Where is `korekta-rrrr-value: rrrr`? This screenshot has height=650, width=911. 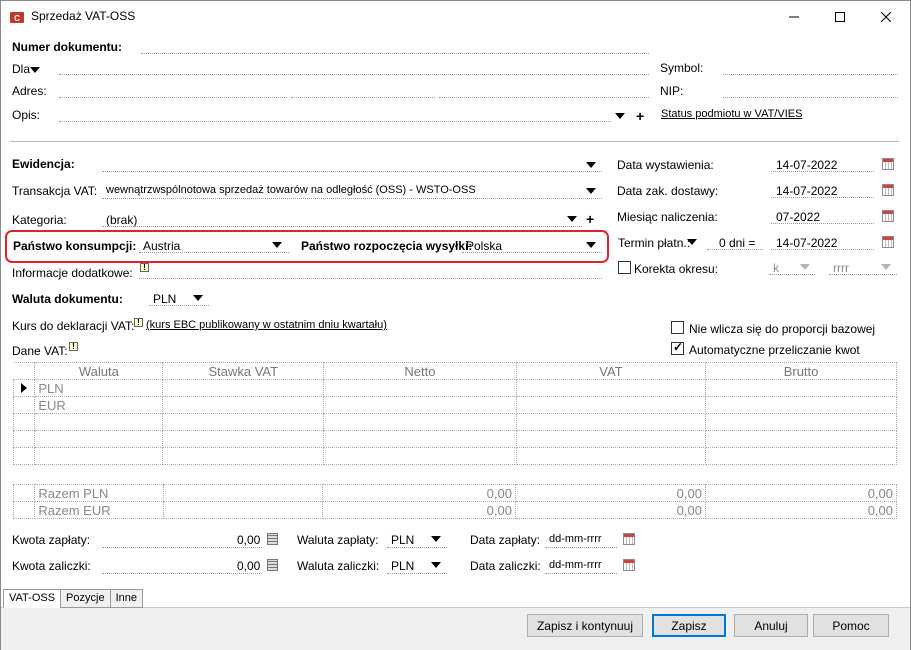
korekta-rrrr-value: rrrr is located at coordinates (841, 268).